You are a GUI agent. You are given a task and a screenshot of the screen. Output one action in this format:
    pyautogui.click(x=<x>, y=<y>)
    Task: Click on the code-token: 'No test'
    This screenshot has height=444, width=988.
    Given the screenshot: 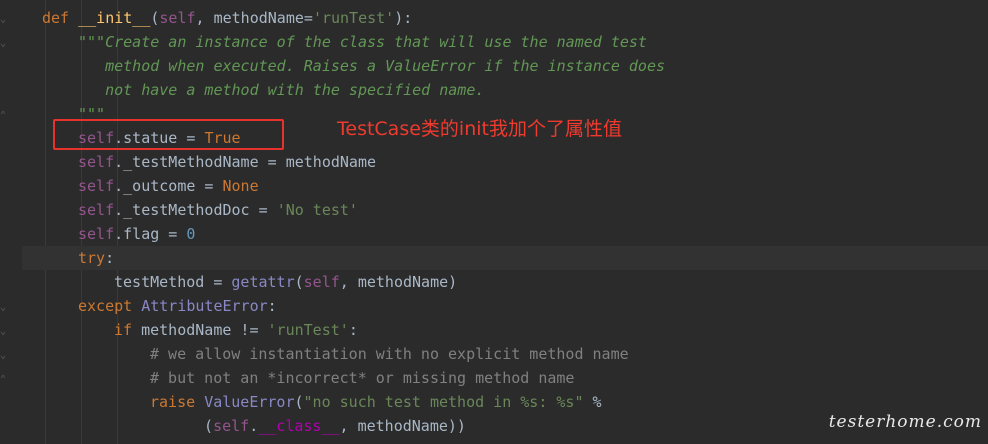 What is the action you would take?
    pyautogui.click(x=317, y=210)
    